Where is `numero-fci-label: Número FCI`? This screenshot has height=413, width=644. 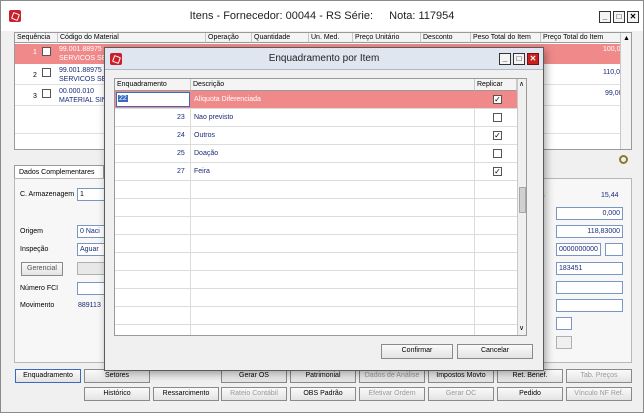
numero-fci-label: Número FCI is located at coordinates (39, 288).